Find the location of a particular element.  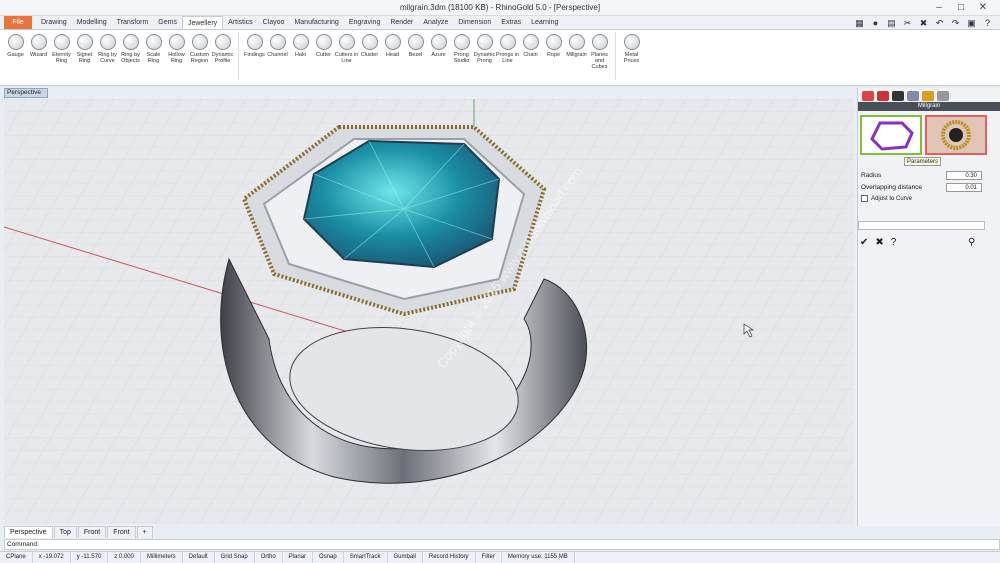

tab-perspective: Perspective is located at coordinates (28, 532).